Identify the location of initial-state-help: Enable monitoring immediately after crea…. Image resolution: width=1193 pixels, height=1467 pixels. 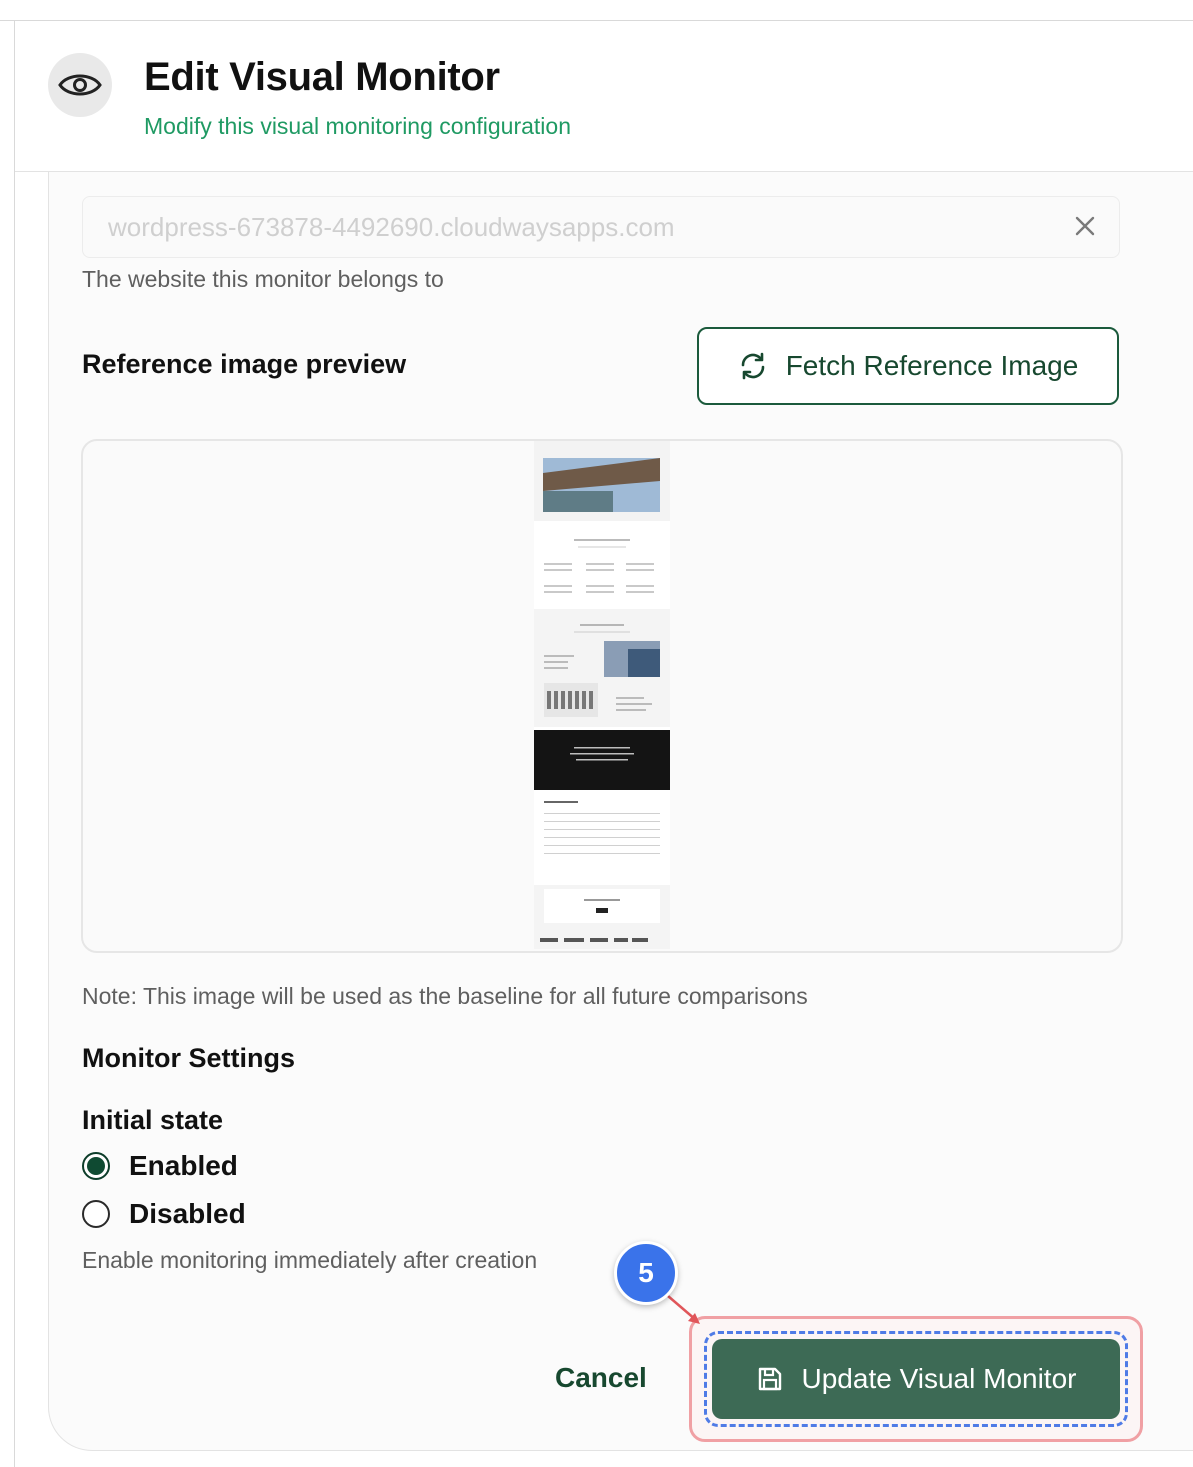
(310, 1260).